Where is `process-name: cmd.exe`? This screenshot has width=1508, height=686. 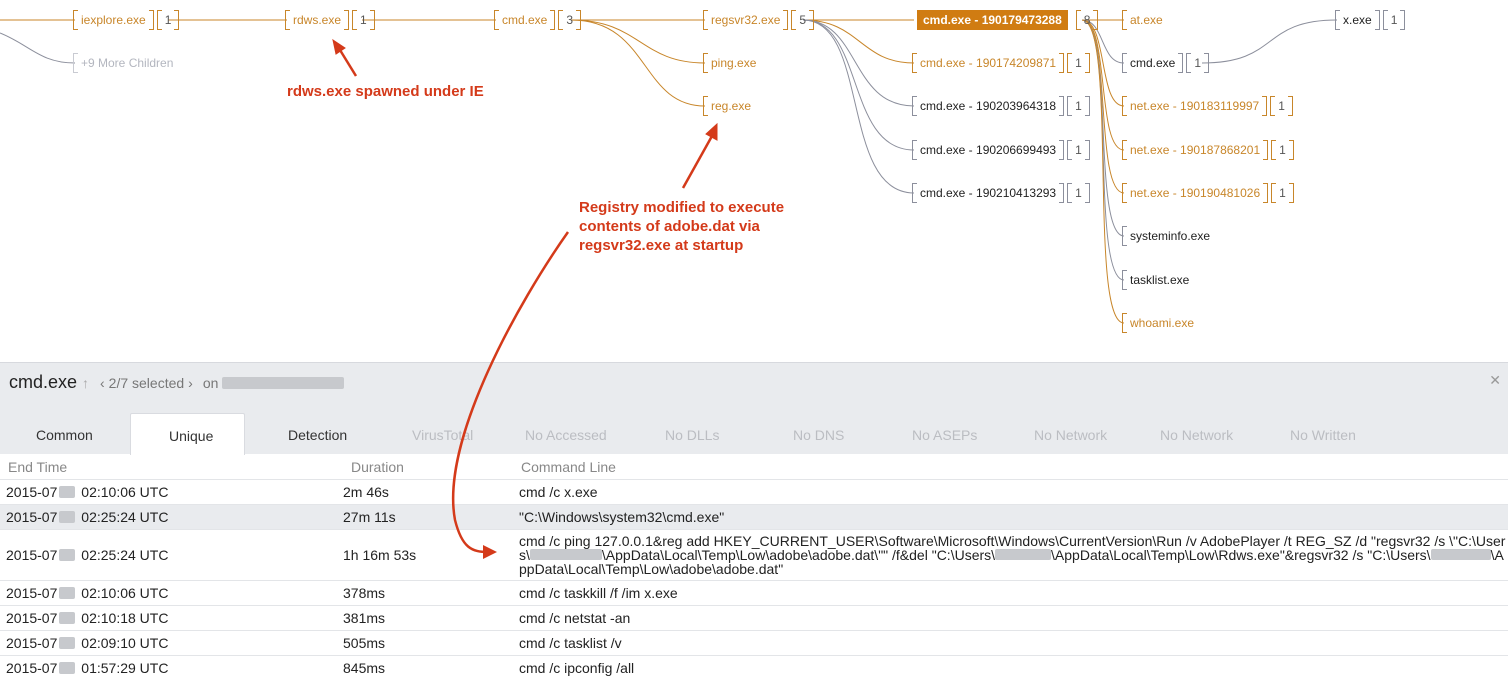 process-name: cmd.exe is located at coordinates (43, 382).